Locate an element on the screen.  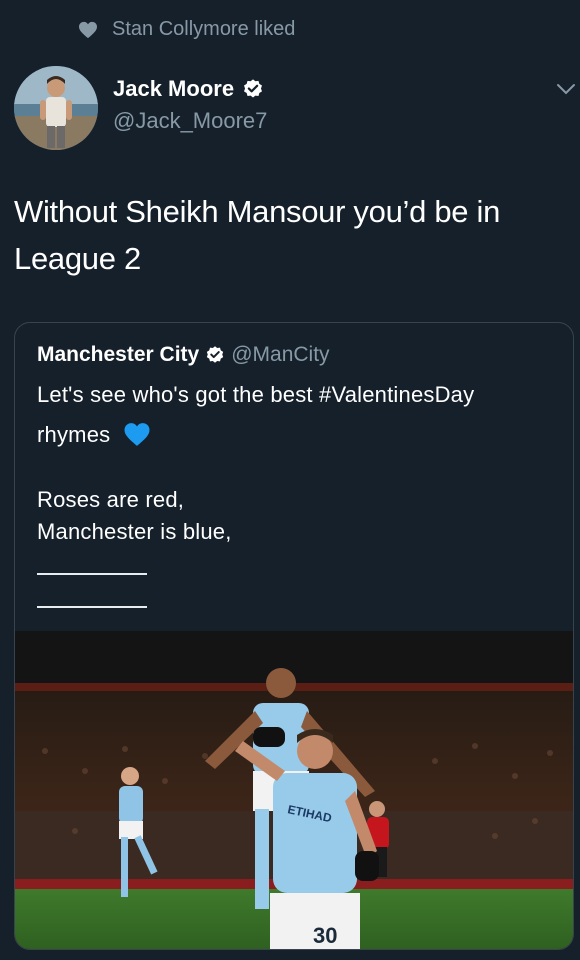
quoted-text-rhymes: rhymes is located at coordinates (74, 434).